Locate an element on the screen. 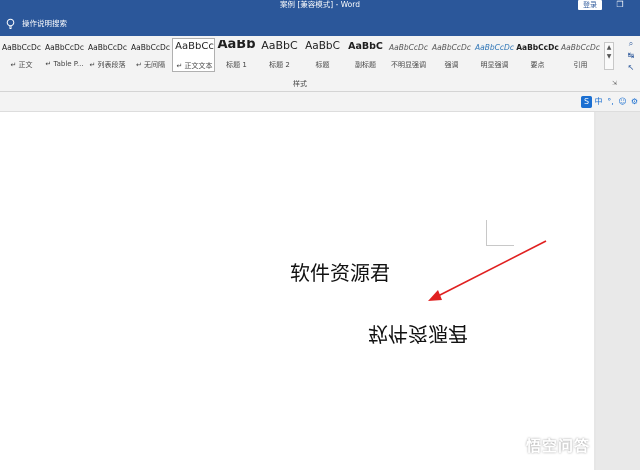  restore-icon: ❐ is located at coordinates (620, 5).